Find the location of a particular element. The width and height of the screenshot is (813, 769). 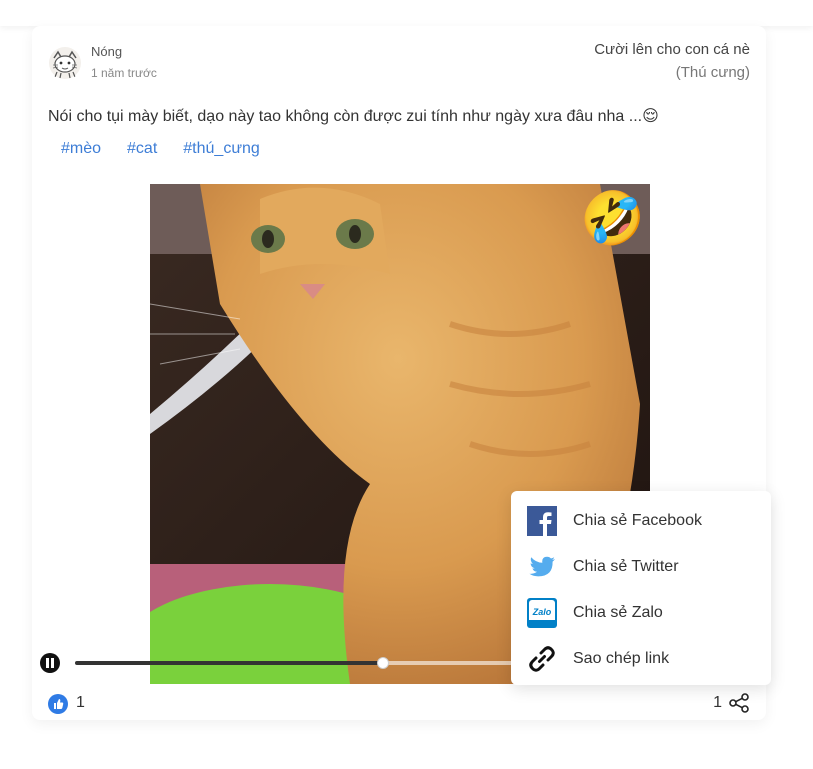

like-button is located at coordinates (58, 704).